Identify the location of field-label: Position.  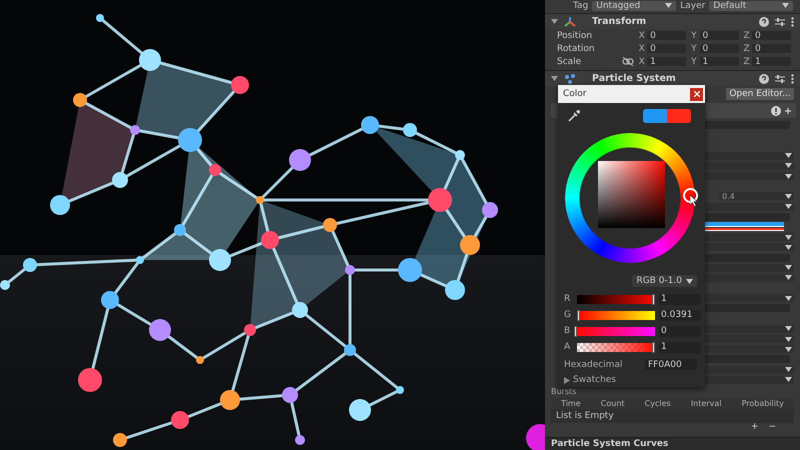
(575, 35).